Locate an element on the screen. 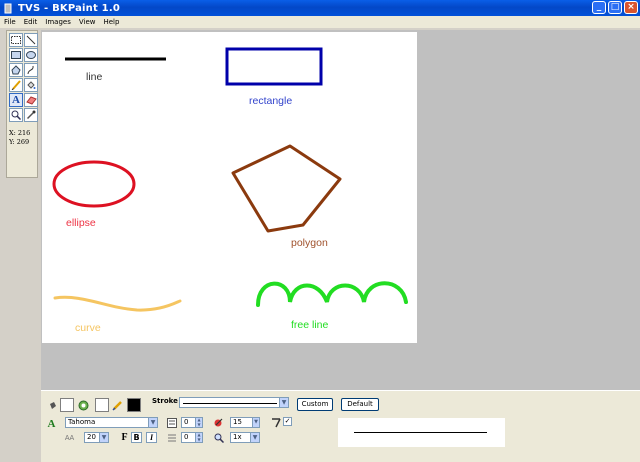  toolbox: A X: 216 Y: 269 is located at coordinates (22, 104).